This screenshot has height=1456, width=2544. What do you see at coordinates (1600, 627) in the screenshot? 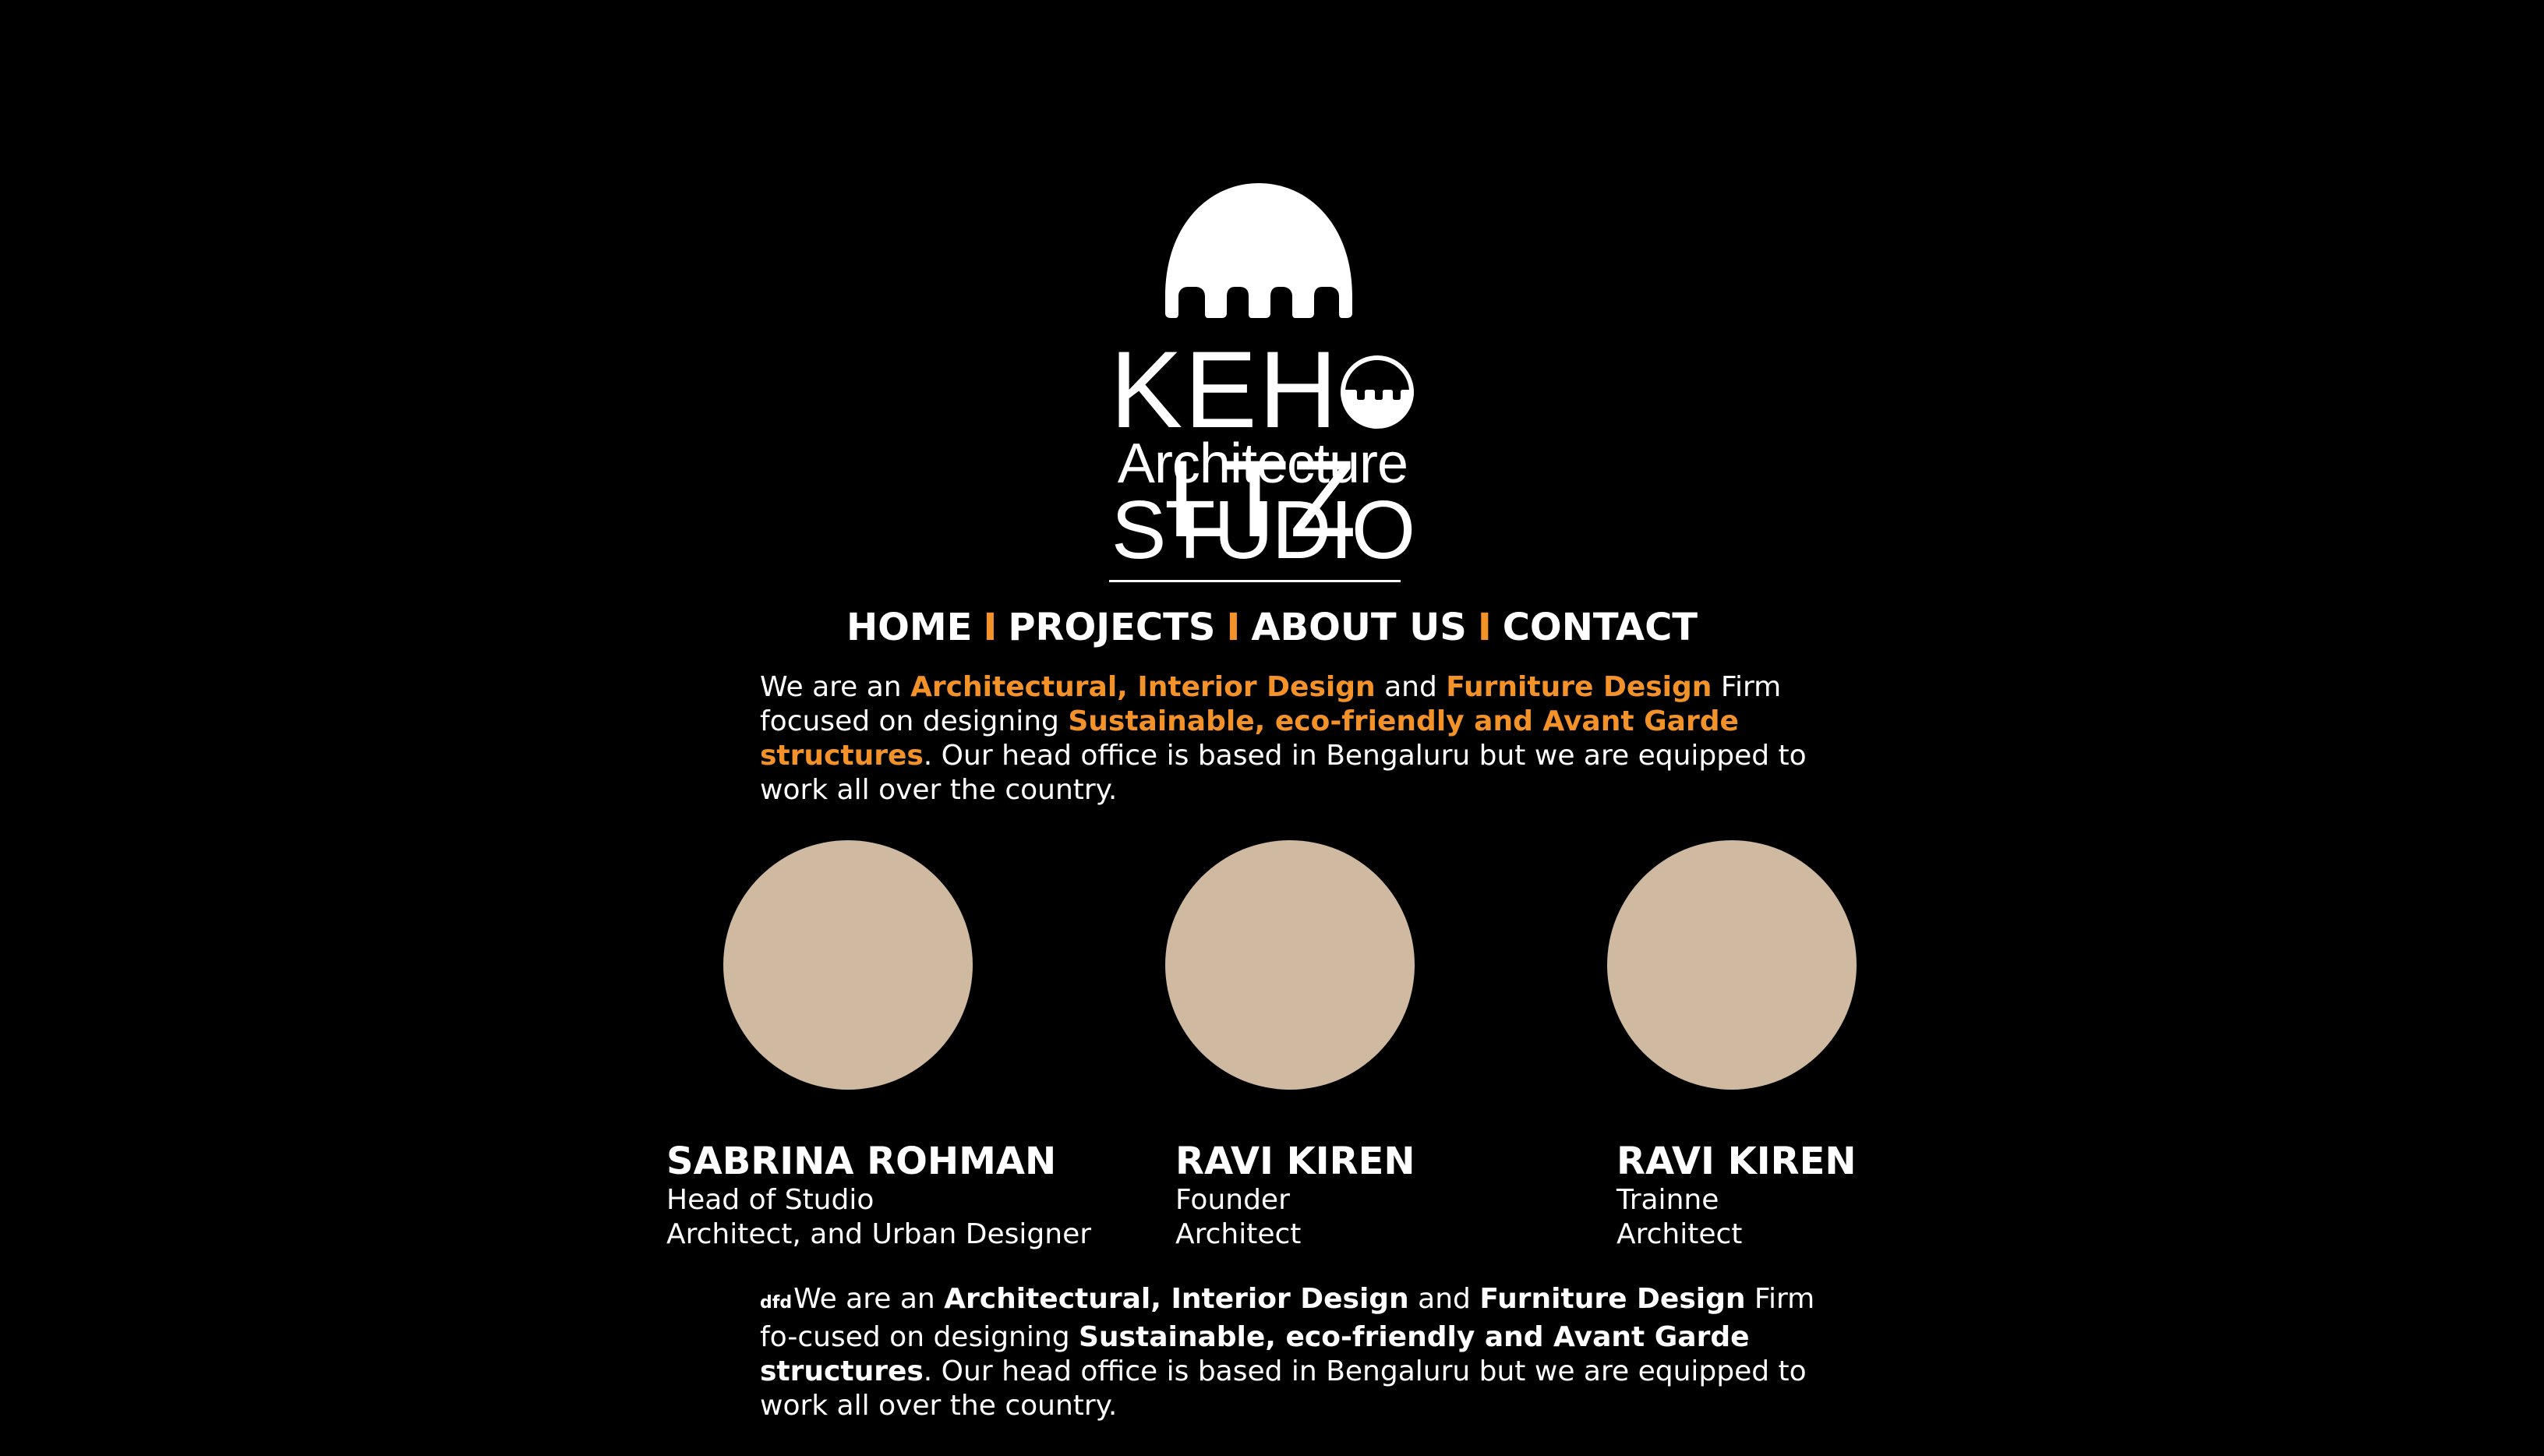
I see `nav-contact-link: CONTACT` at bounding box center [1600, 627].